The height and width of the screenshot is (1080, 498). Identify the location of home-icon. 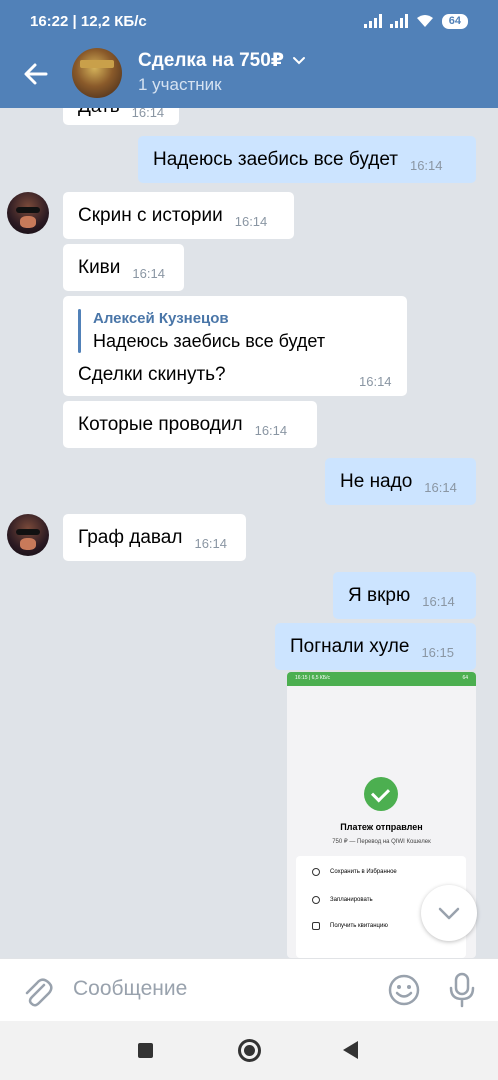
(249, 1050).